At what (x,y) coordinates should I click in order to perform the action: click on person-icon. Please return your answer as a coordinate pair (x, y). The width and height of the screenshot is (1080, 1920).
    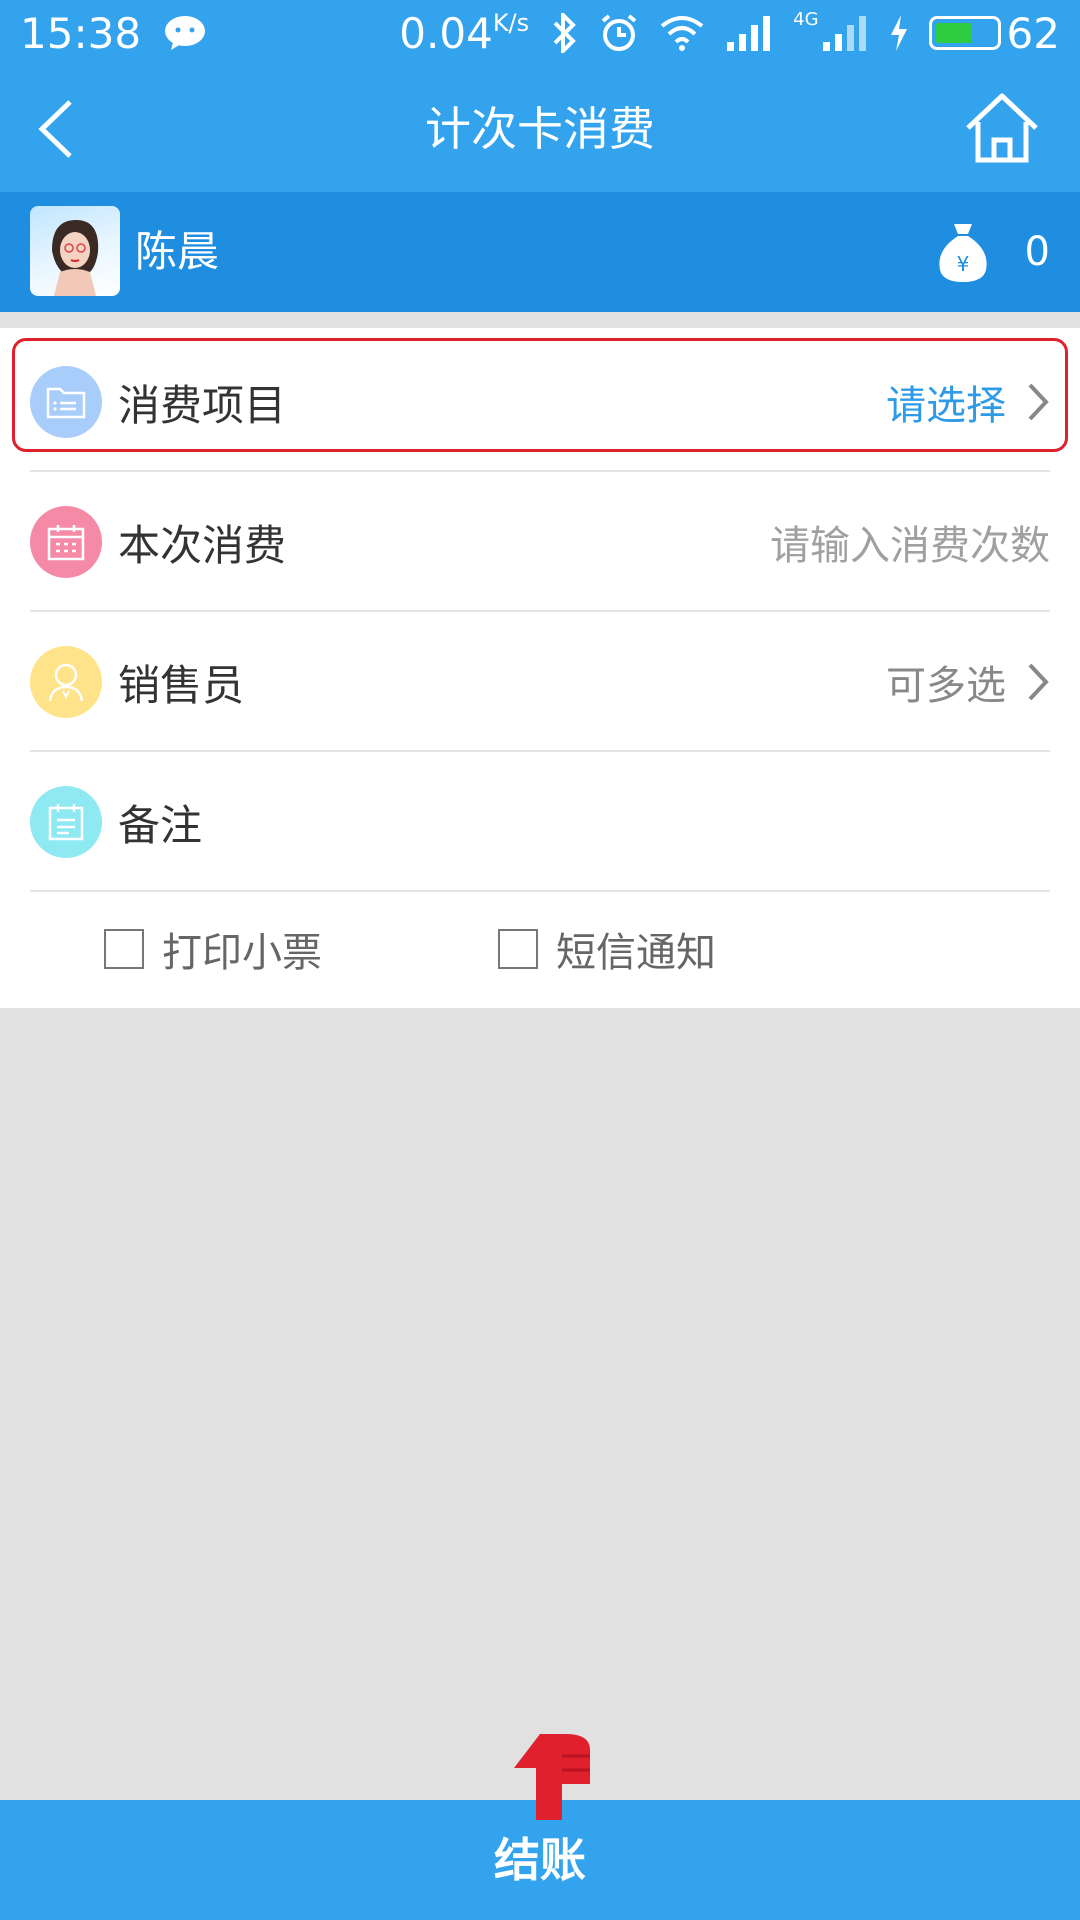
    Looking at the image, I should click on (66, 682).